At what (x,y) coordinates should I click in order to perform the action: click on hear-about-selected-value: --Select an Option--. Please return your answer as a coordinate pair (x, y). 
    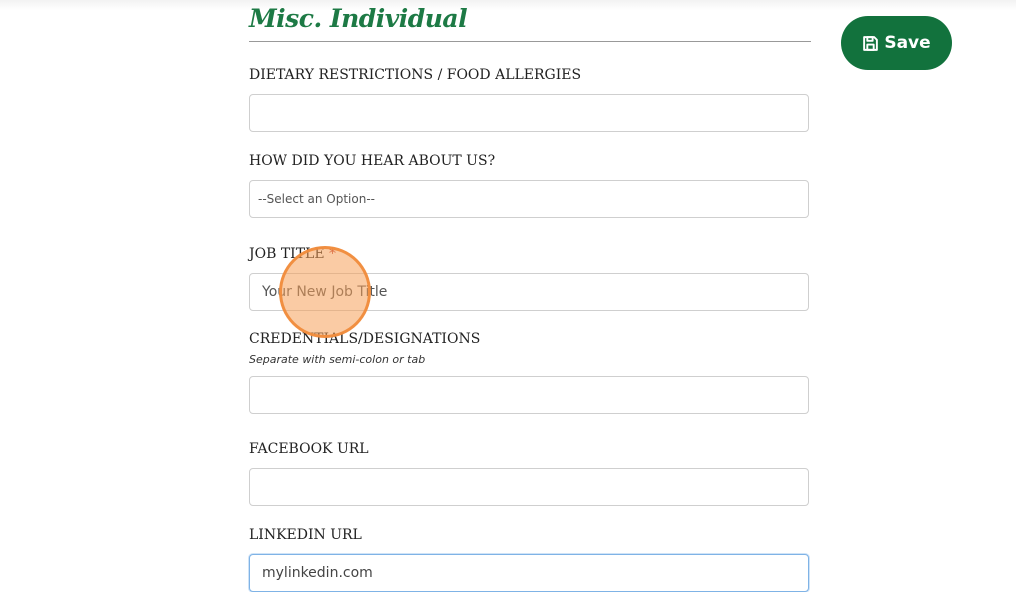
    Looking at the image, I should click on (316, 199).